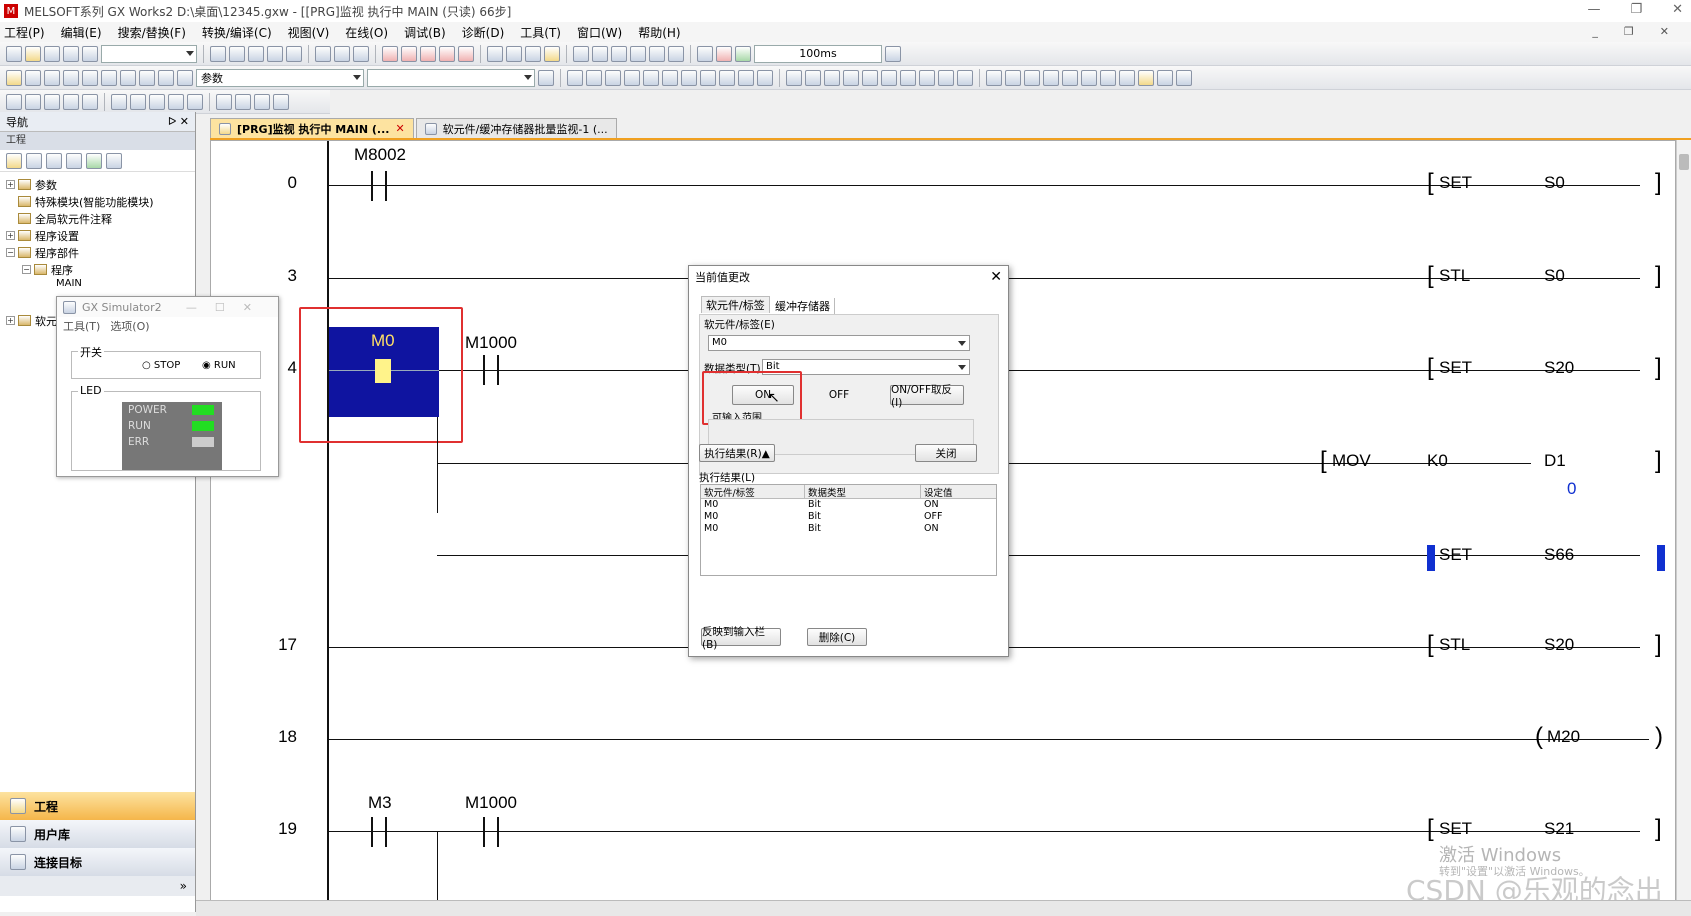  Describe the element at coordinates (71, 77) in the screenshot. I see `device-icon` at that location.